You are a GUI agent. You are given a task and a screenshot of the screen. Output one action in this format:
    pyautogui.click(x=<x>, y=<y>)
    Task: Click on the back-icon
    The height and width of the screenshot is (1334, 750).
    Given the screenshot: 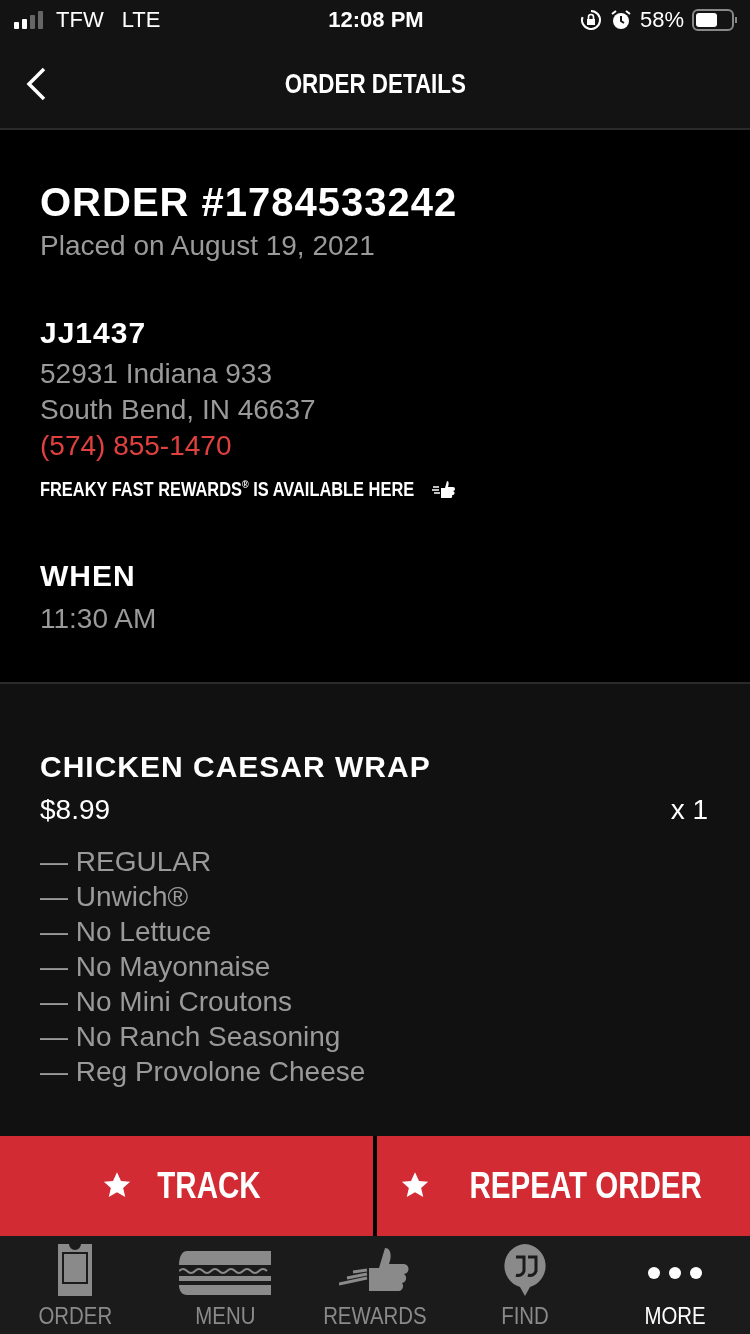 What is the action you would take?
    pyautogui.click(x=36, y=84)
    